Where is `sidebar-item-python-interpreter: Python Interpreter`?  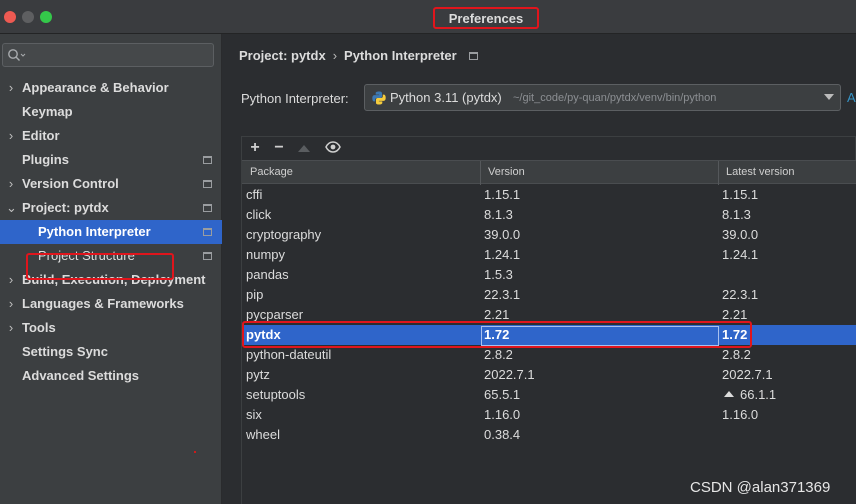
sidebar-item-python-interpreter: Python Interpreter is located at coordinates (111, 232).